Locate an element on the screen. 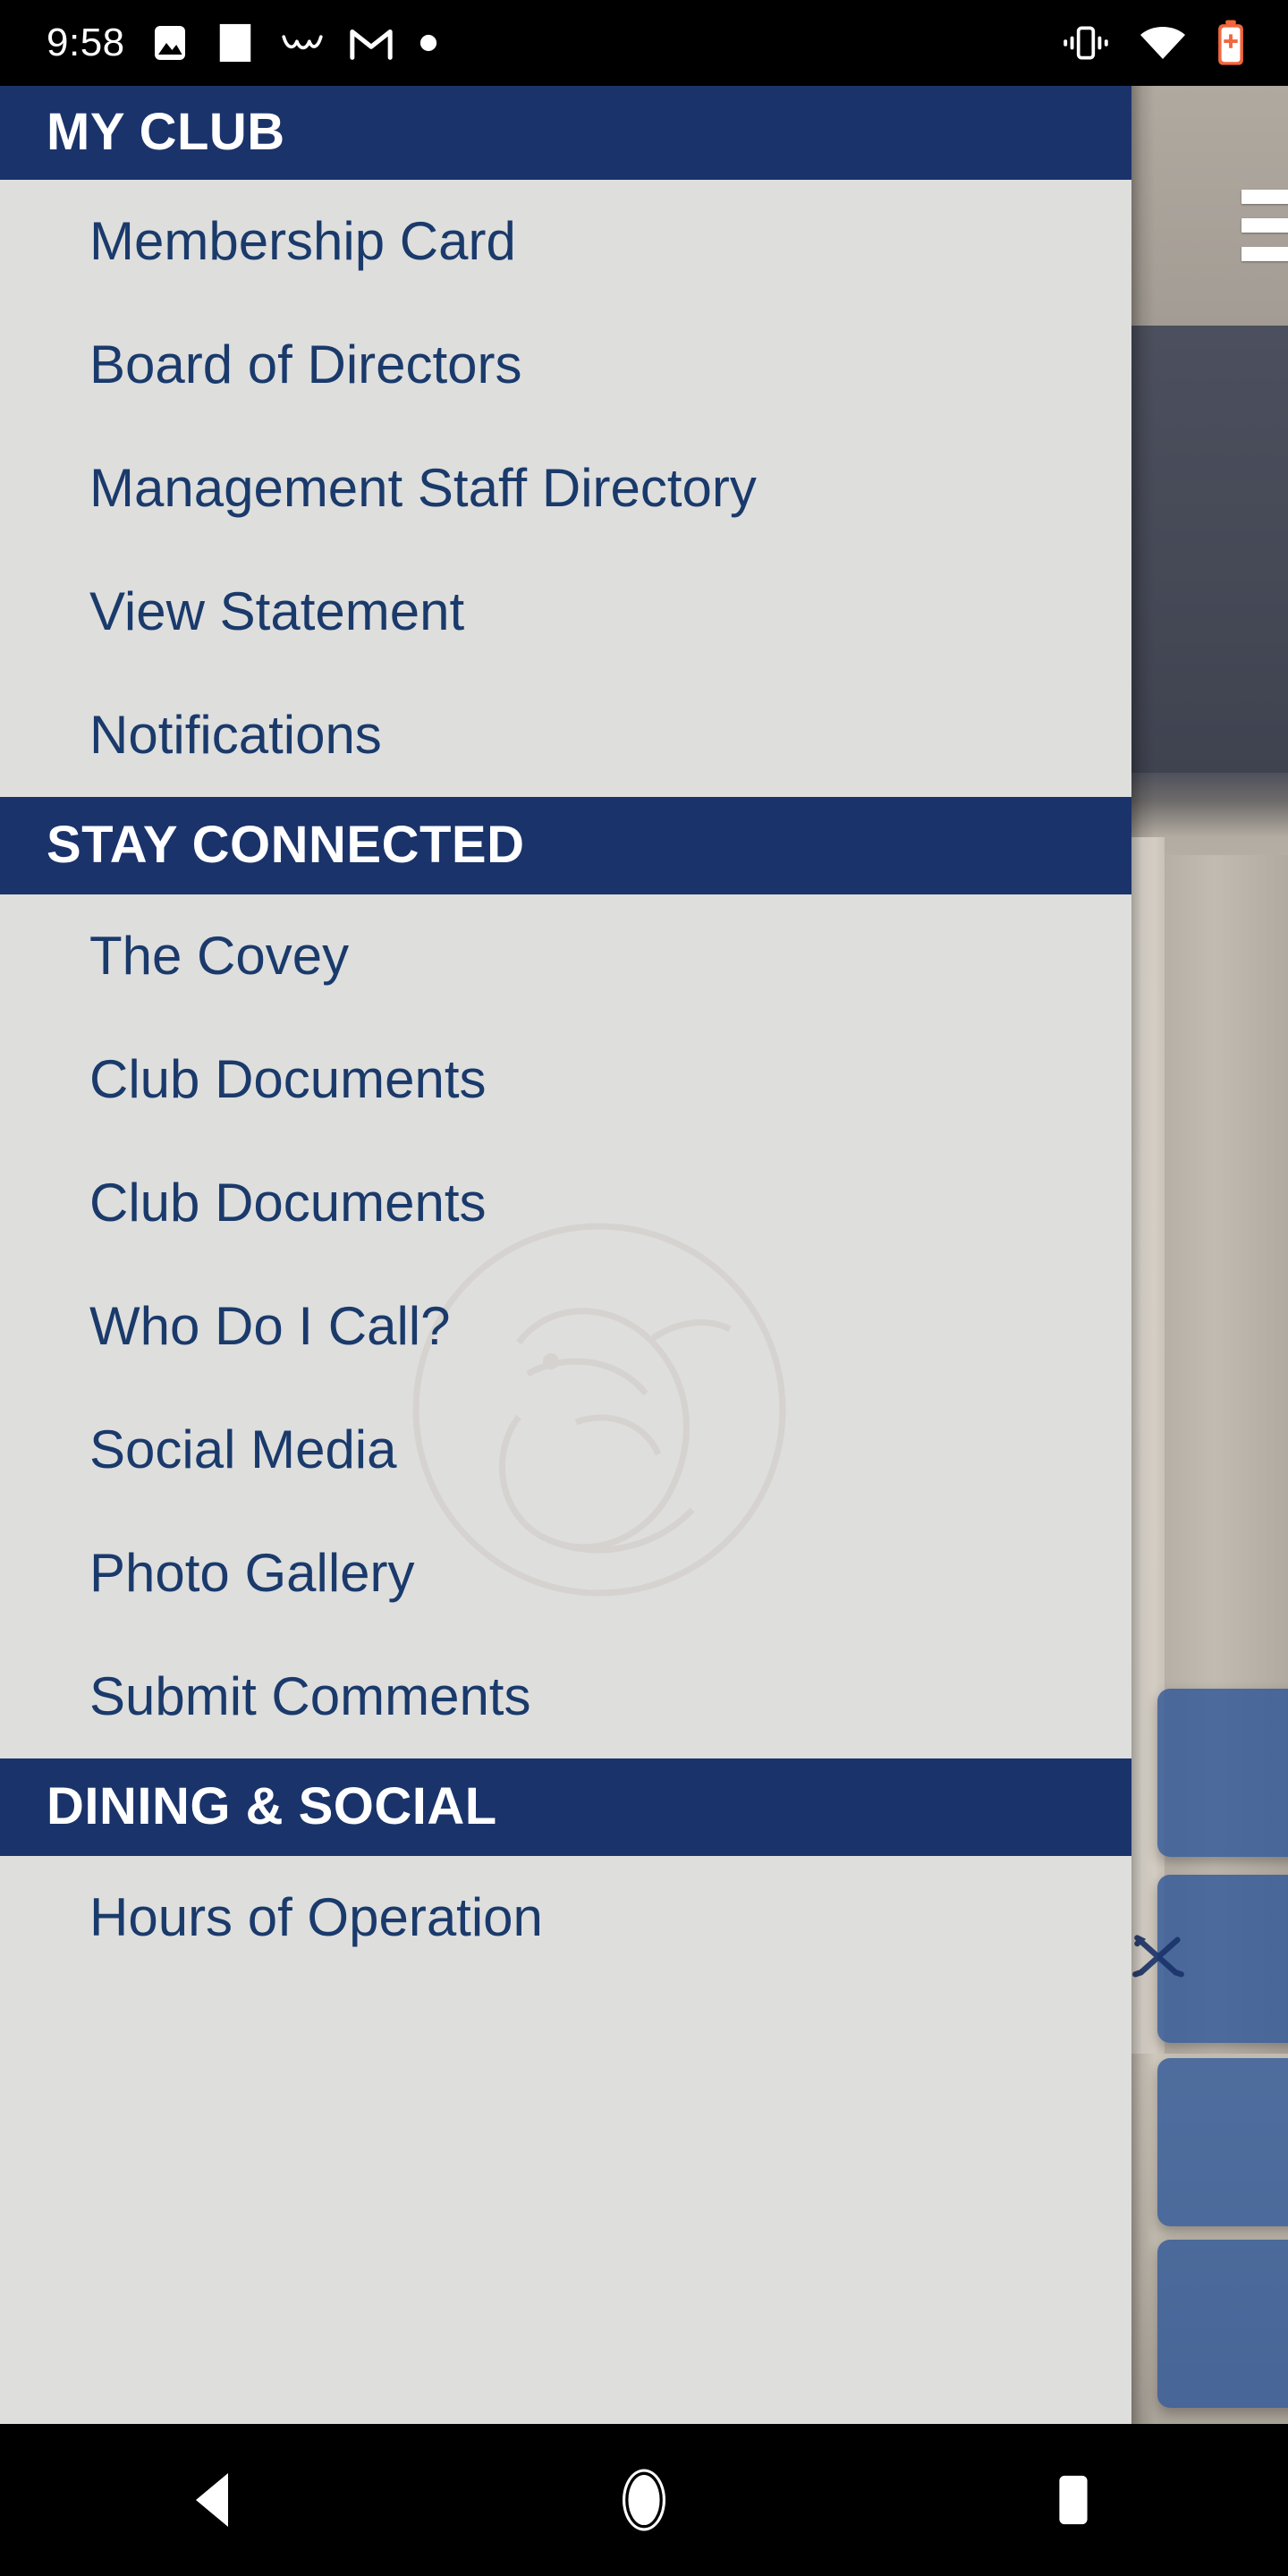  home-circle-icon is located at coordinates (644, 2500).